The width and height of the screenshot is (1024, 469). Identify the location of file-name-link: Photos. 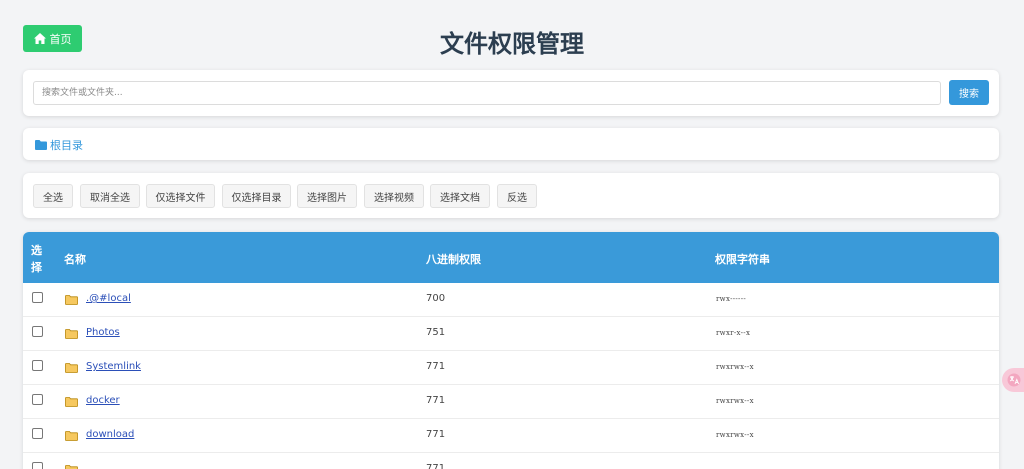
(103, 332).